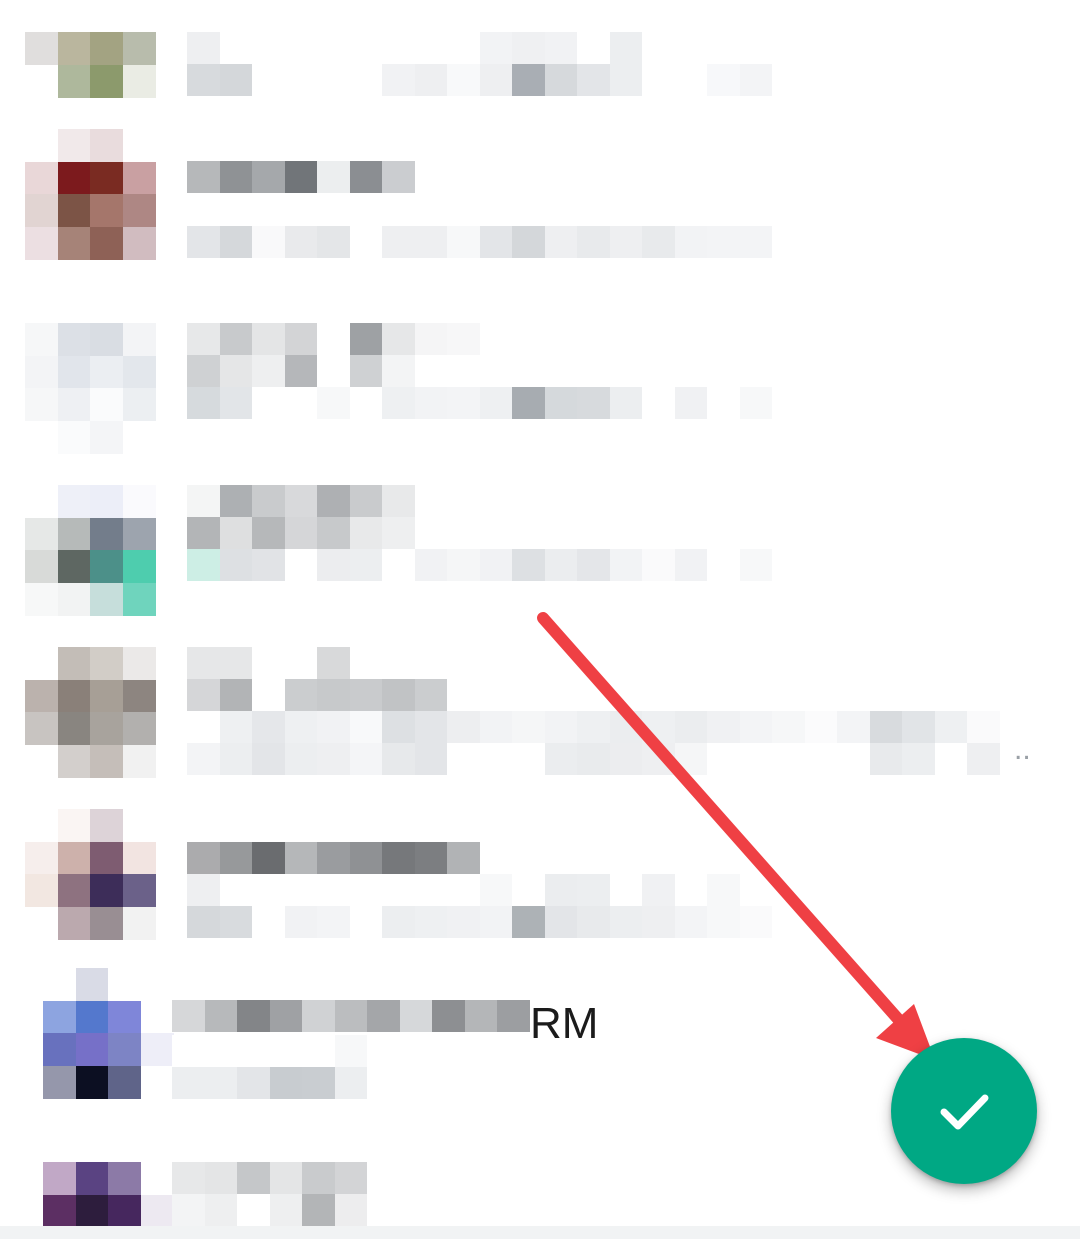 The width and height of the screenshot is (1080, 1239). I want to click on checkmark-icon, so click(964, 1112).